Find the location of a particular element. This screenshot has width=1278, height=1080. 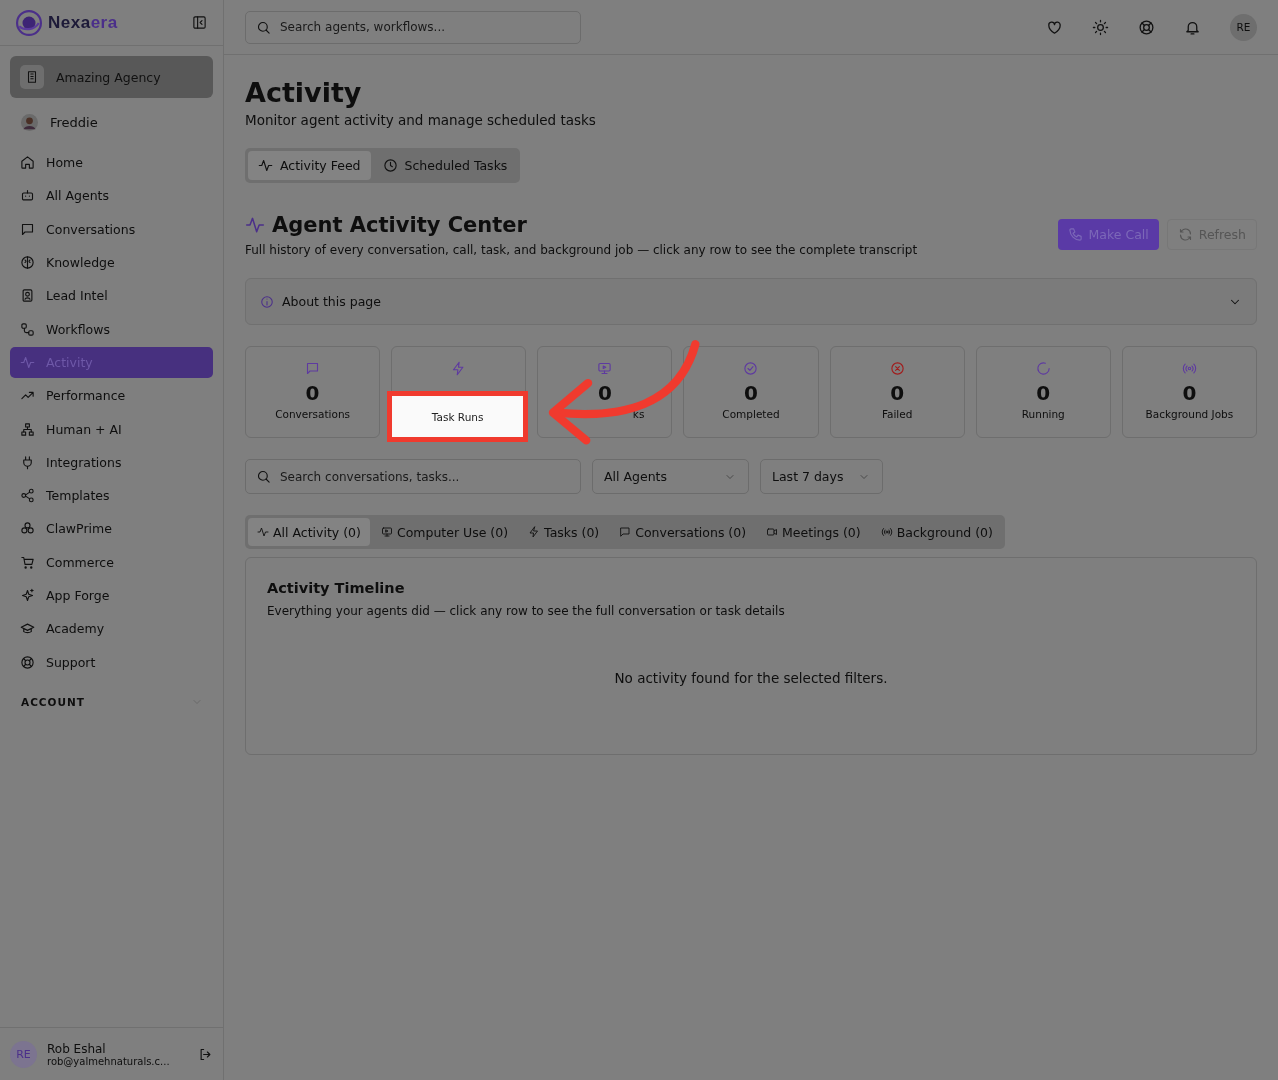

stat-label: Running is located at coordinates (1043, 414).